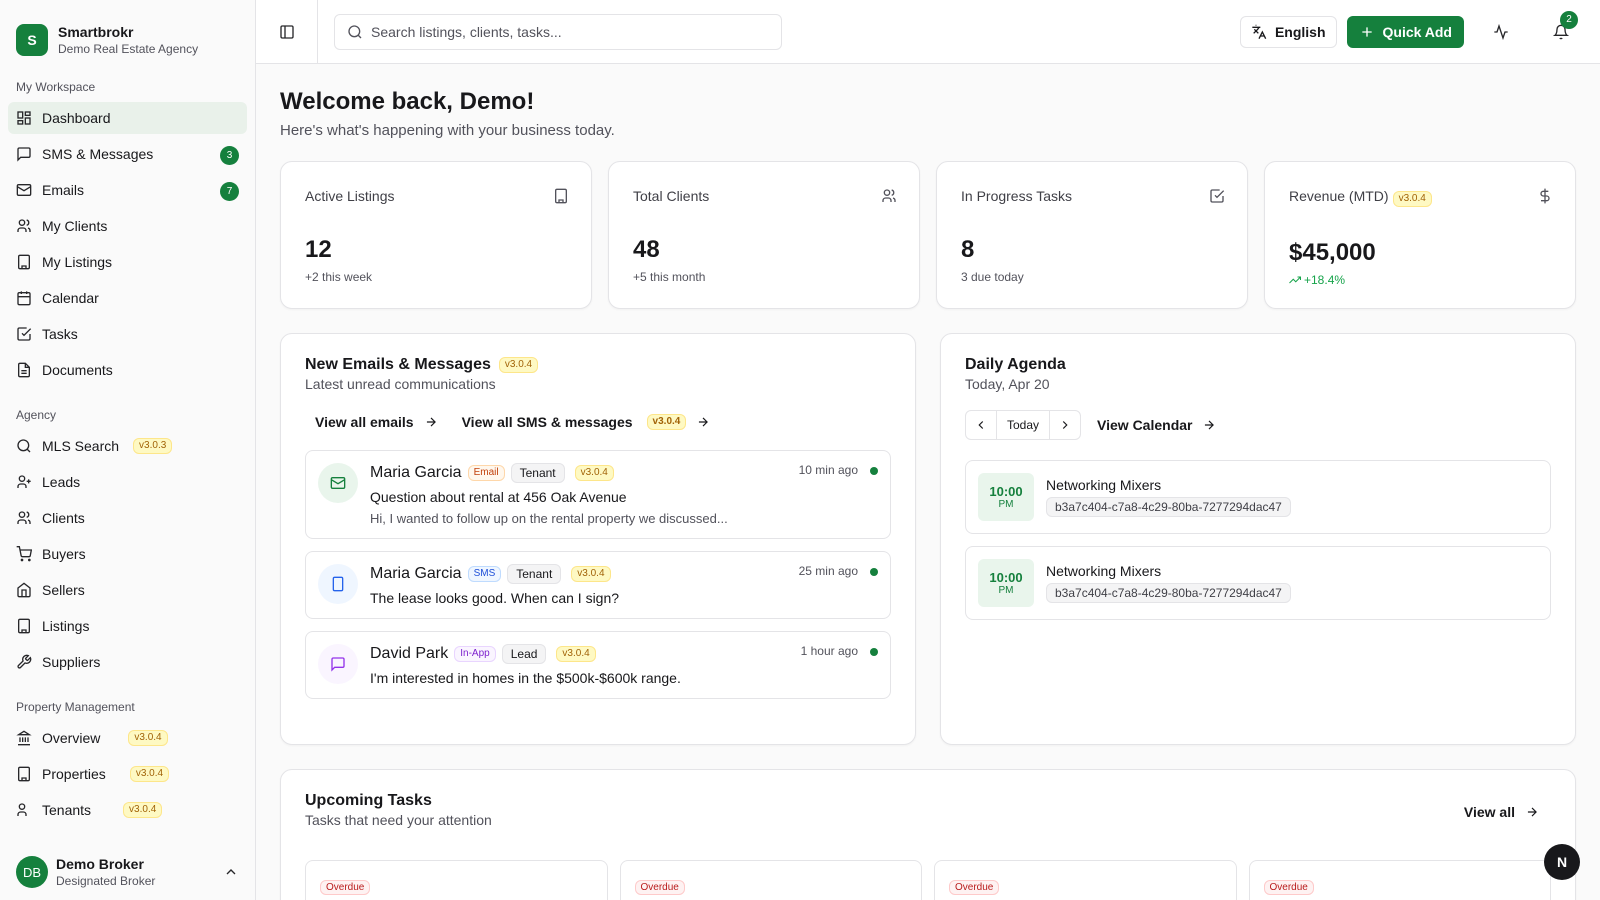 This screenshot has width=1600, height=900. Describe the element at coordinates (1545, 196) in the screenshot. I see `dollar-icon` at that location.